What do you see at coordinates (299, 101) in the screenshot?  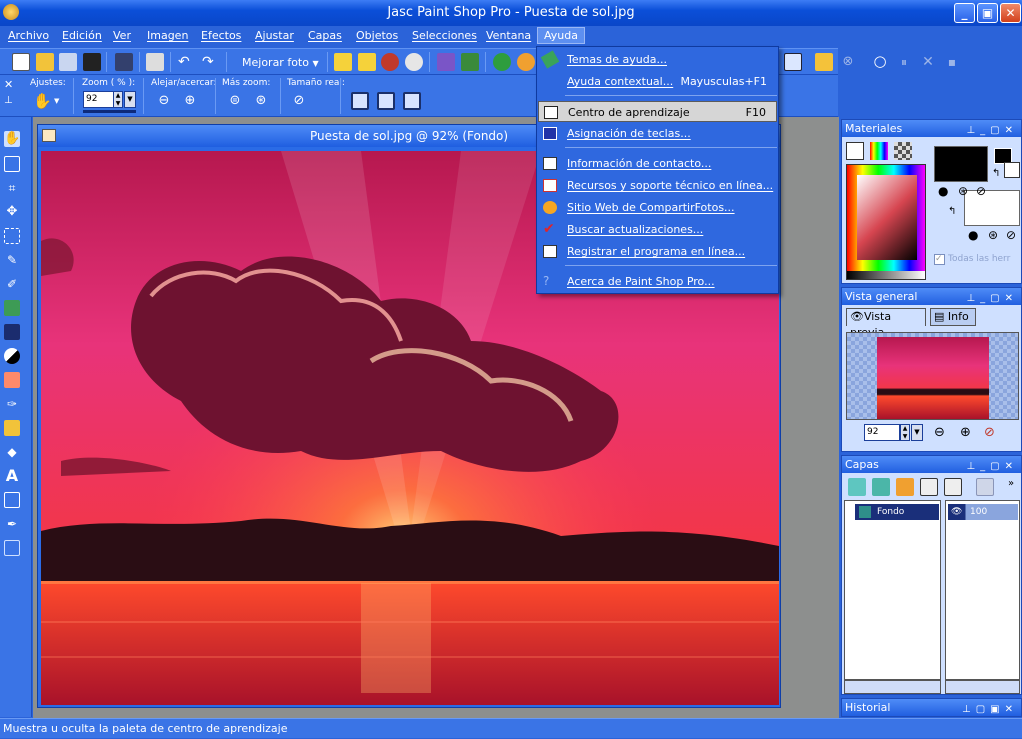 I see `actual-size-icon: ⊘` at bounding box center [299, 101].